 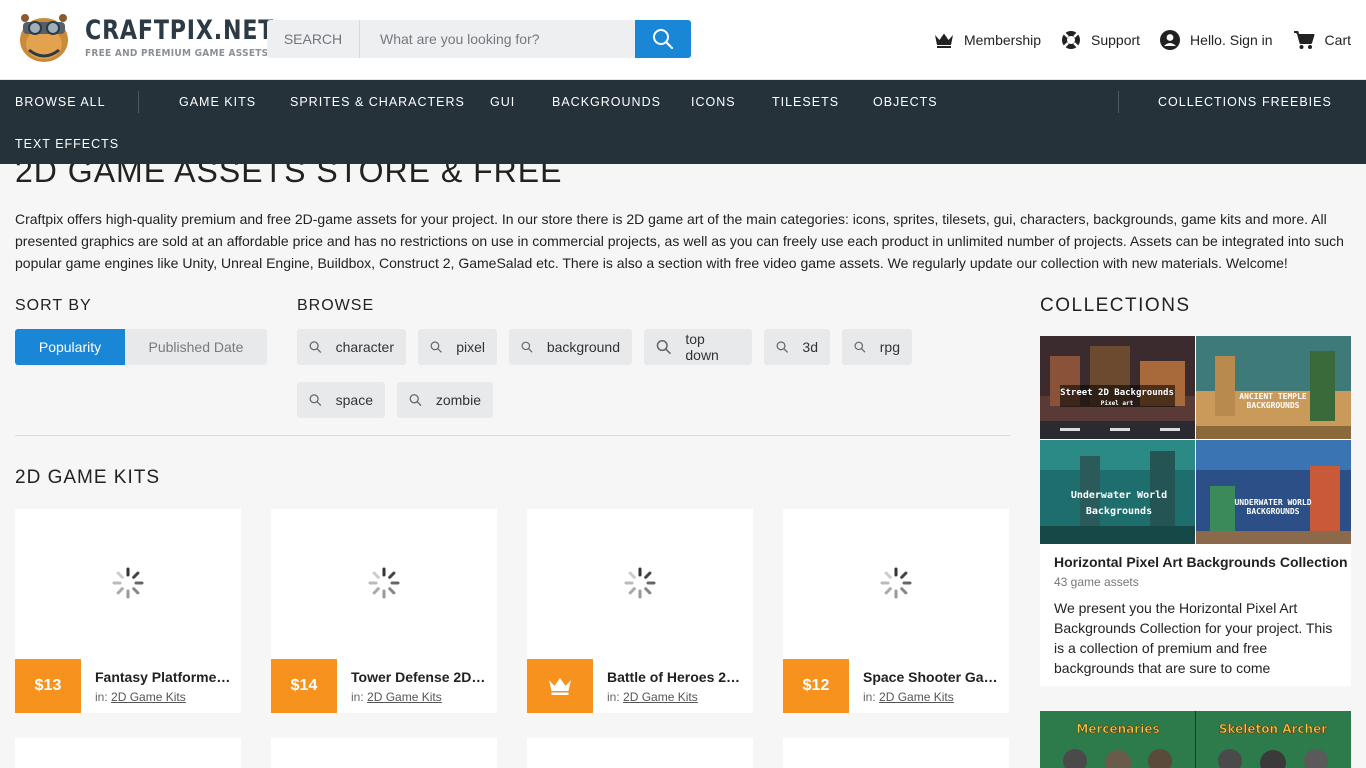 I want to click on game-kits-heading: 2D GAME KITS, so click(x=88, y=477).